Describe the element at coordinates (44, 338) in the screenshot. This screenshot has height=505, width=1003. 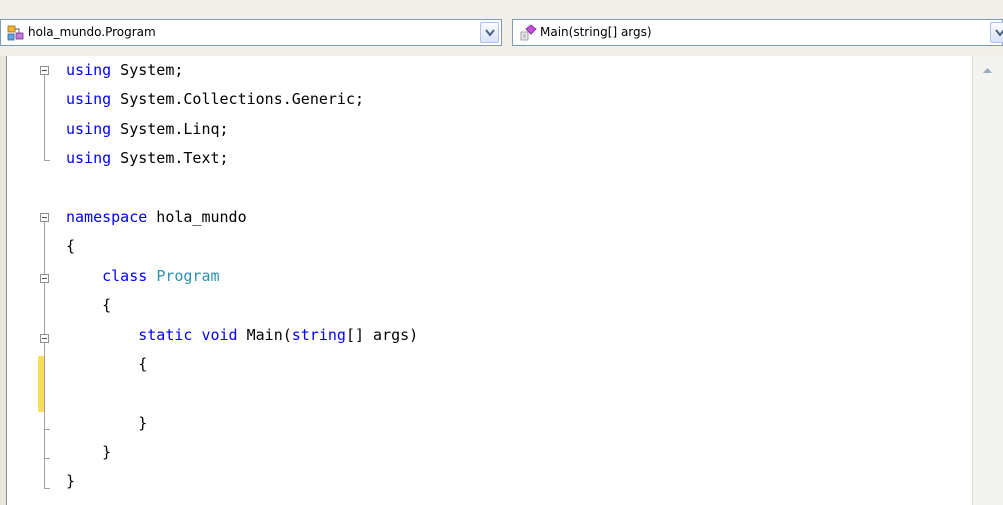
I see `collapse-method-toggle` at that location.